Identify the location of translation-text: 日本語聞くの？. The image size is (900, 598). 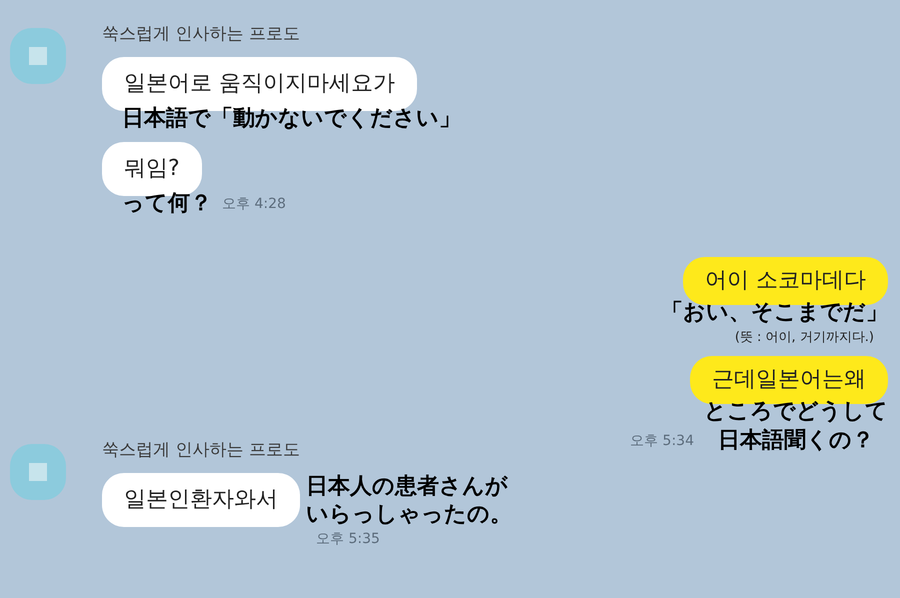
(796, 440).